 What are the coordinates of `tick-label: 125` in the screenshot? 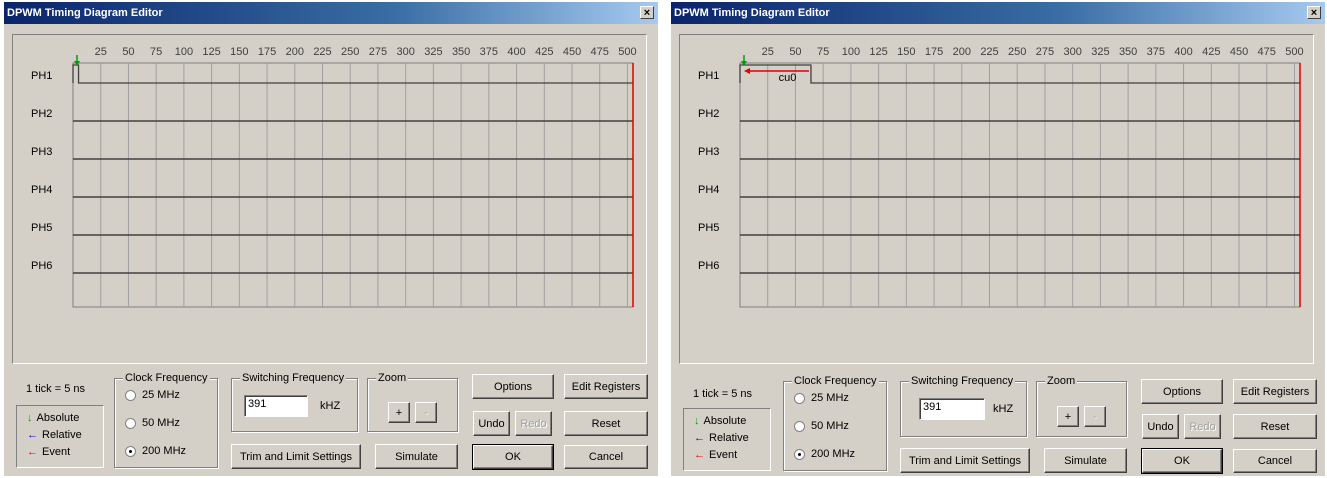 It's located at (878, 52).